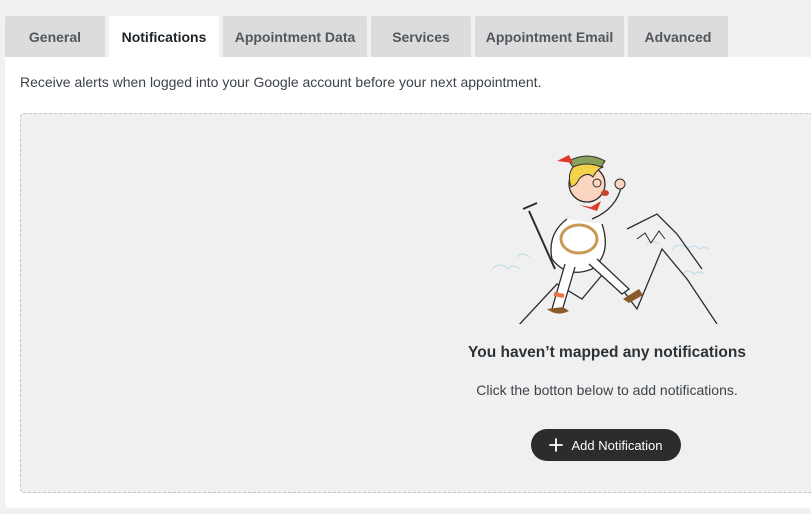  What do you see at coordinates (295, 36) in the screenshot?
I see `tab-appointment-data: Appointment Data` at bounding box center [295, 36].